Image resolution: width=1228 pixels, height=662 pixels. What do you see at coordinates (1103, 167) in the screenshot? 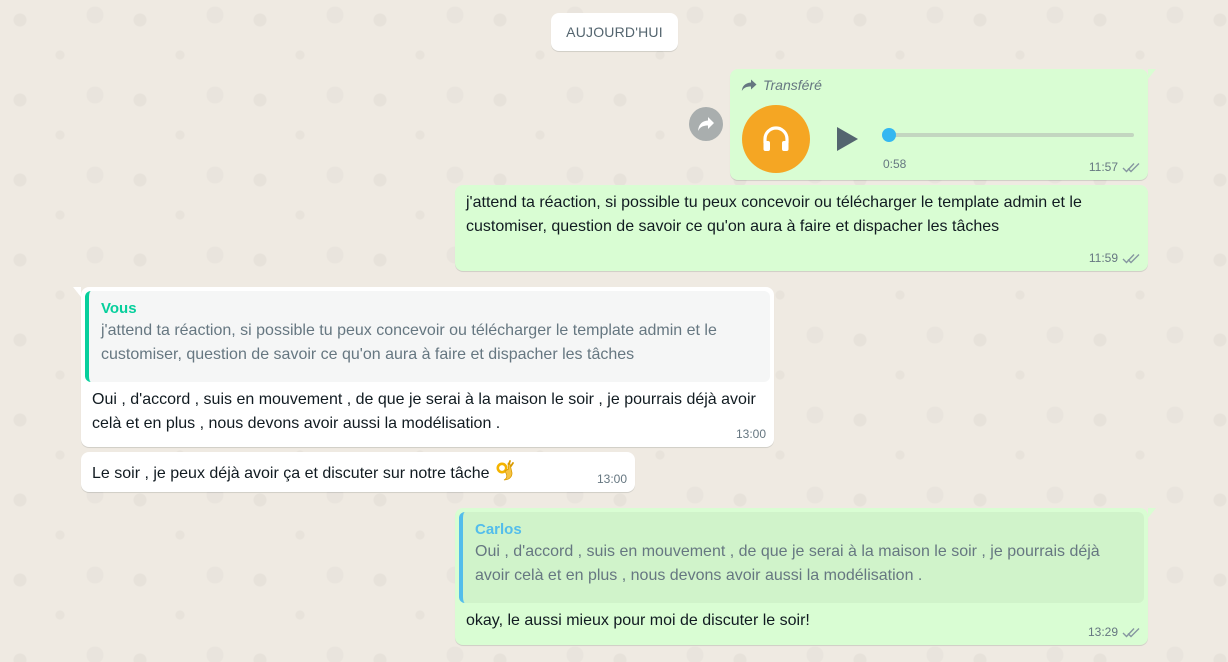
I see `message-time: 11:57` at bounding box center [1103, 167].